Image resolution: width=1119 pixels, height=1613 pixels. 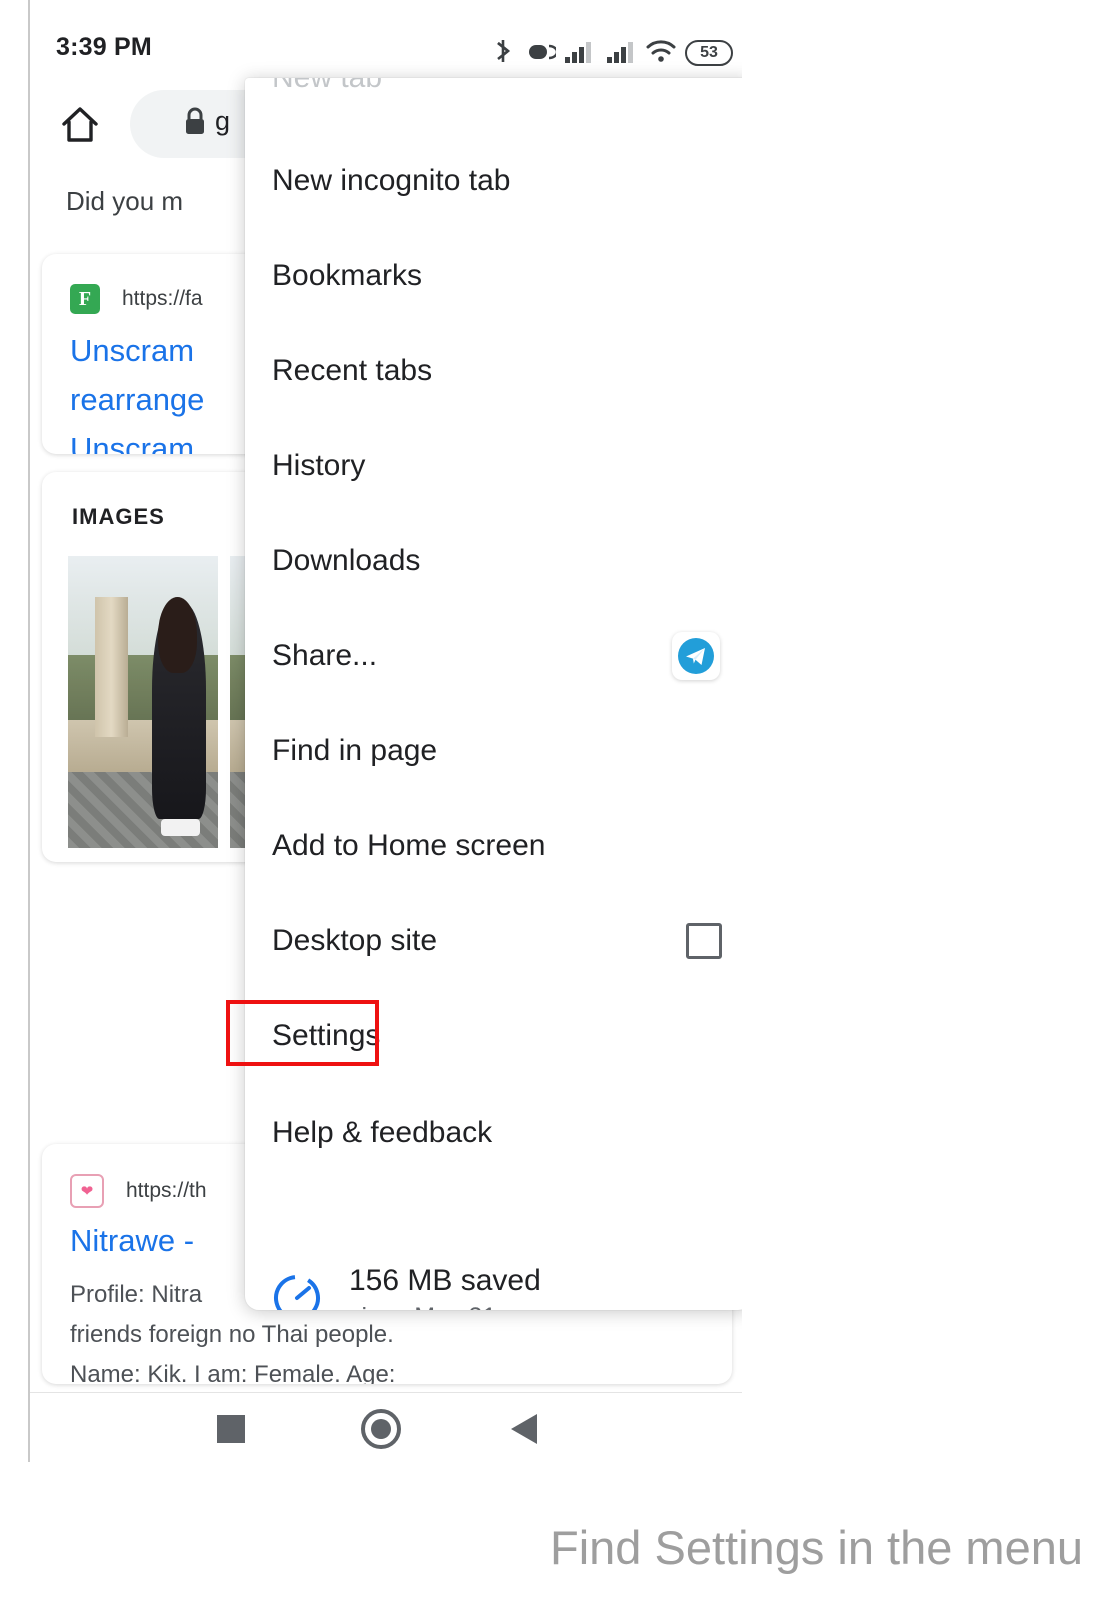 I want to click on data-saver-speedometer-icon, so click(x=297, y=1290).